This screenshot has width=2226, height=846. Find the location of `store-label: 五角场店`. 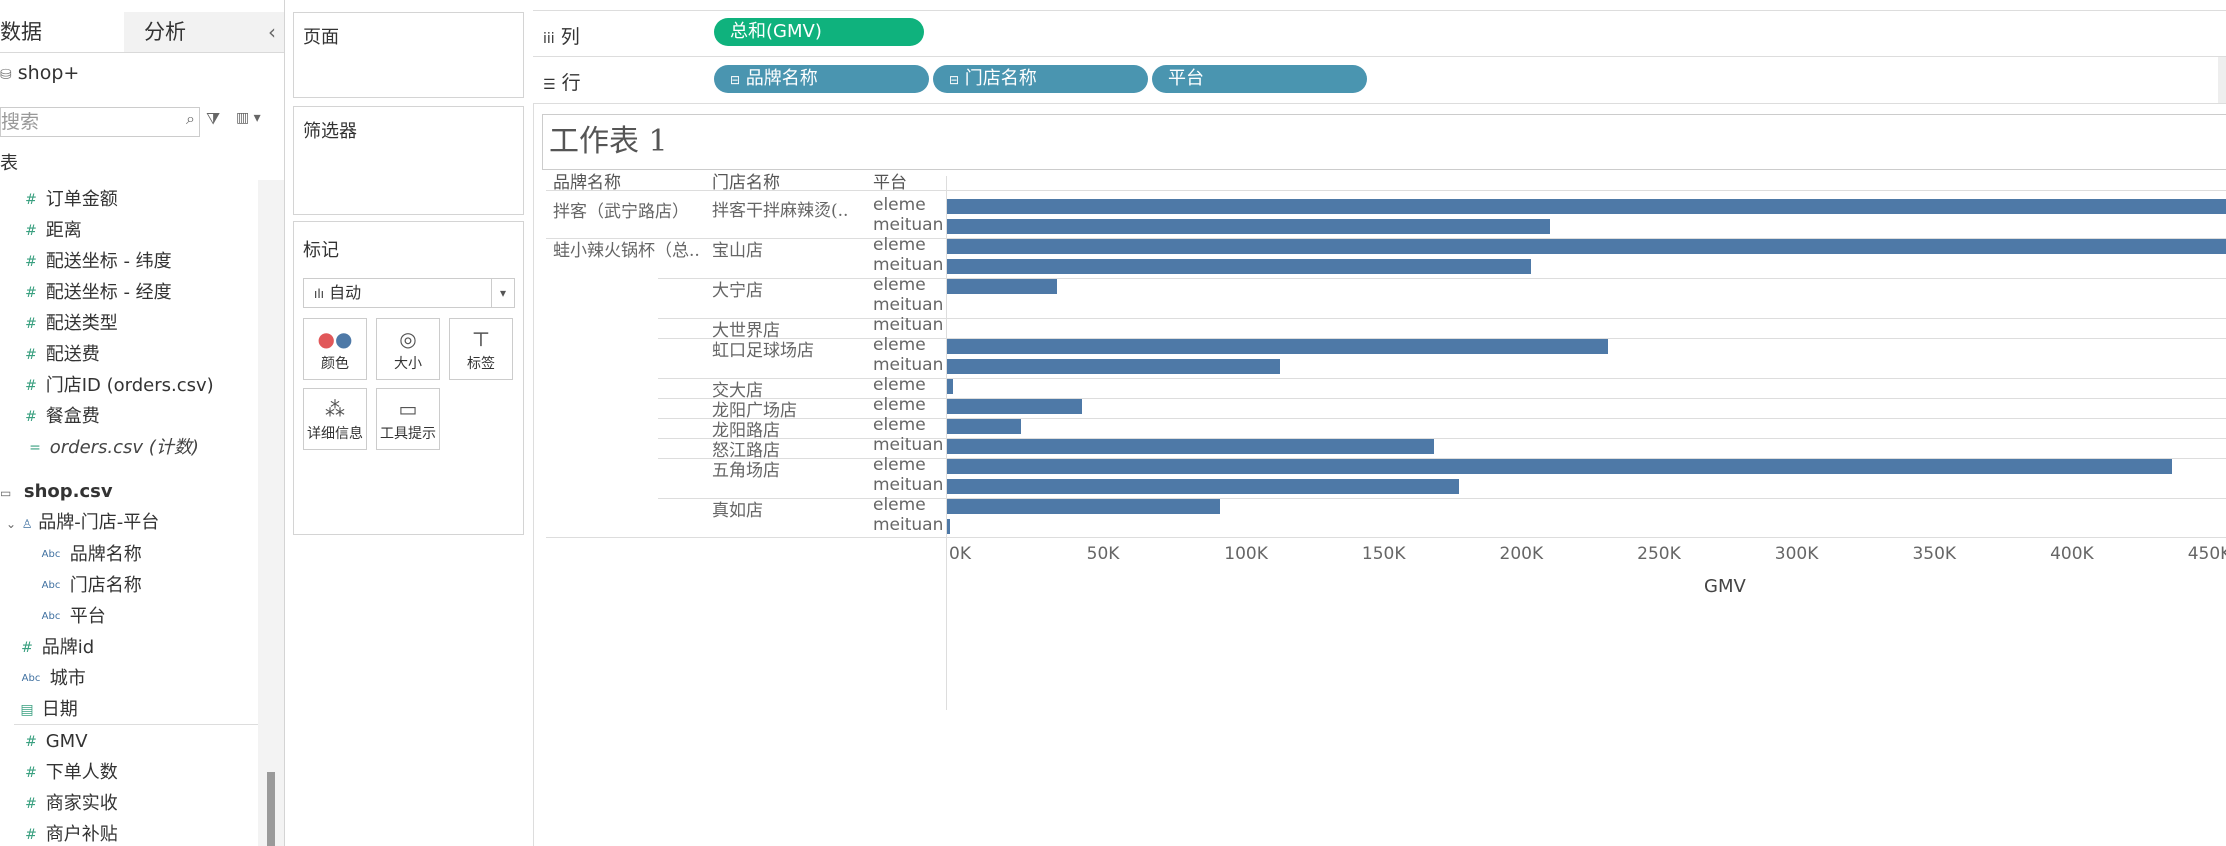

store-label: 五角场店 is located at coordinates (746, 468).